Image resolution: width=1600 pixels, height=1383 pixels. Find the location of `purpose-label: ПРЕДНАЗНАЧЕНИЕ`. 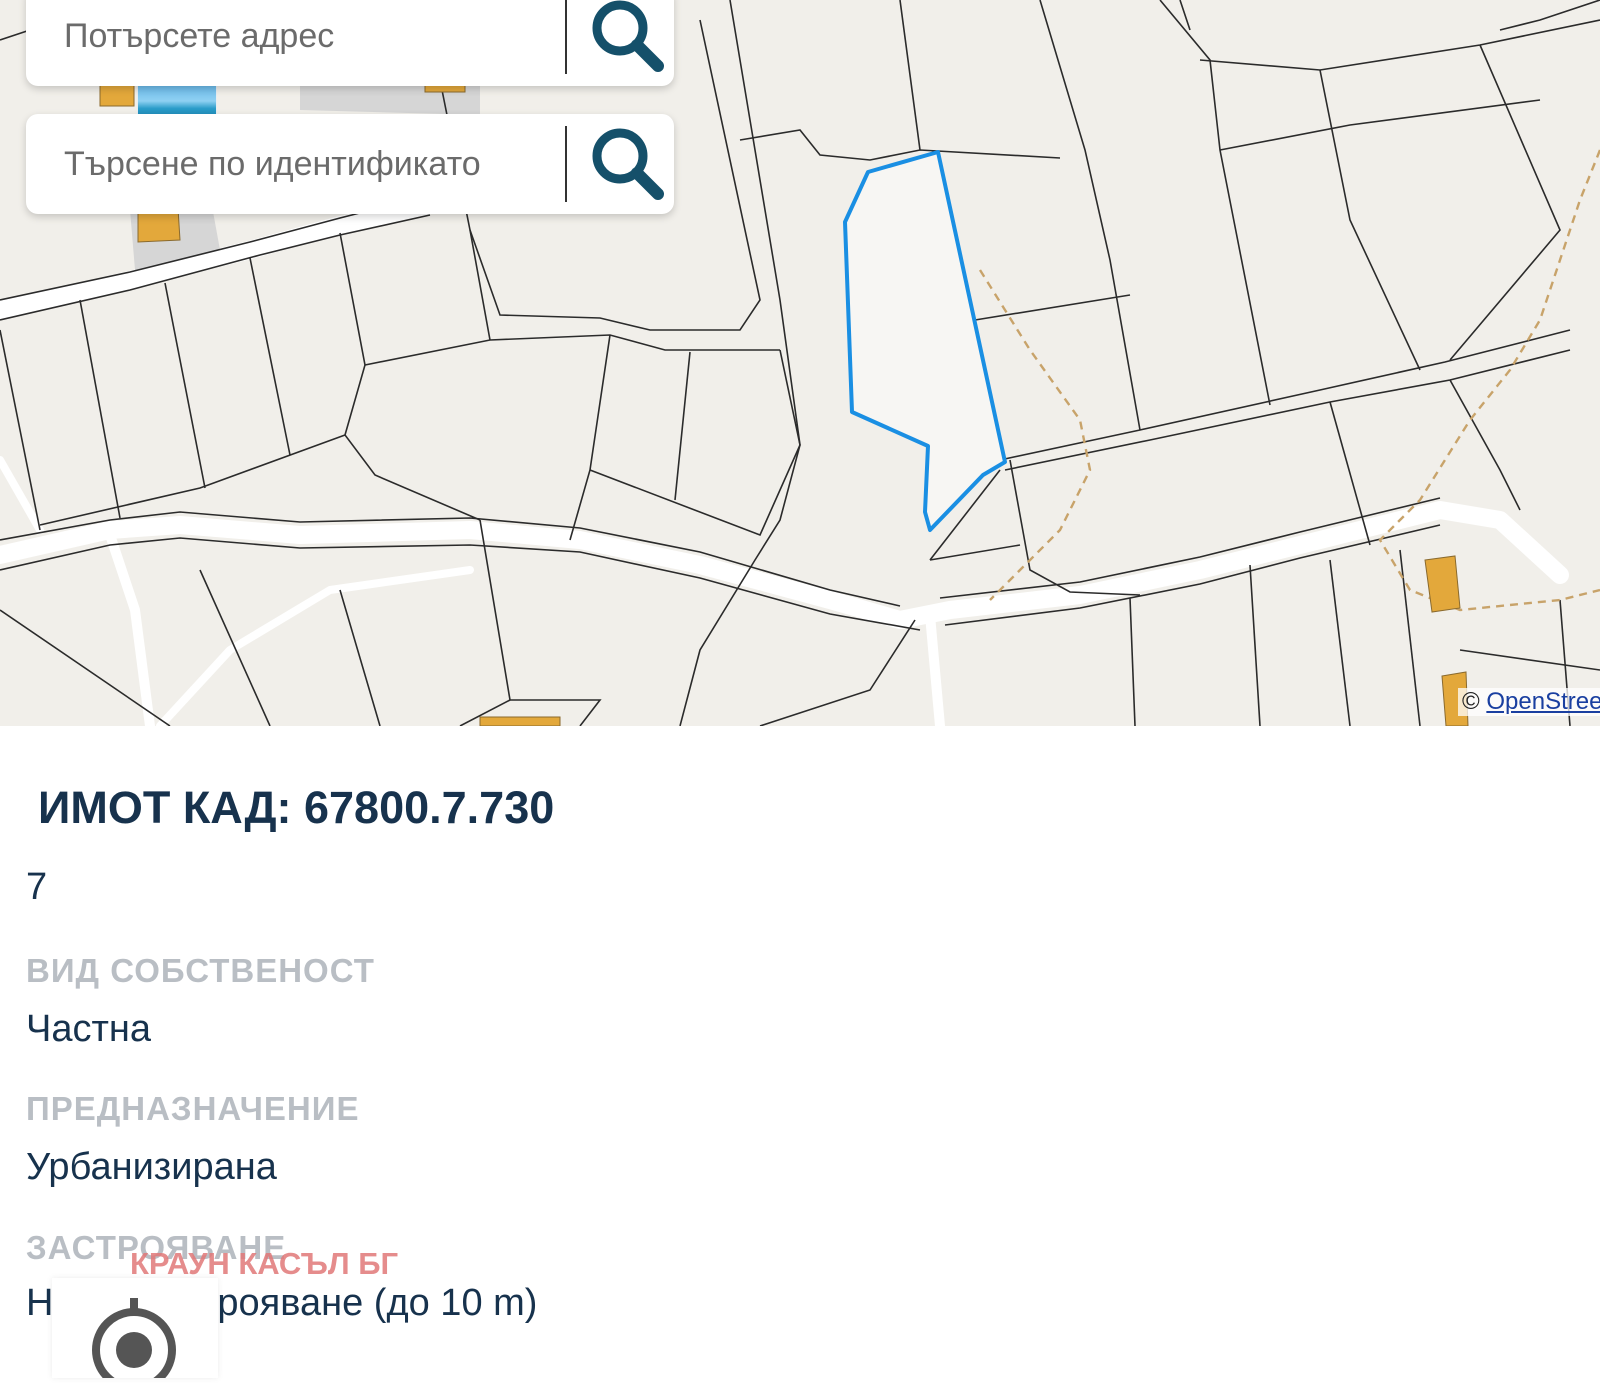

purpose-label: ПРЕДНАЗНАЧЕНИЕ is located at coordinates (193, 1108).